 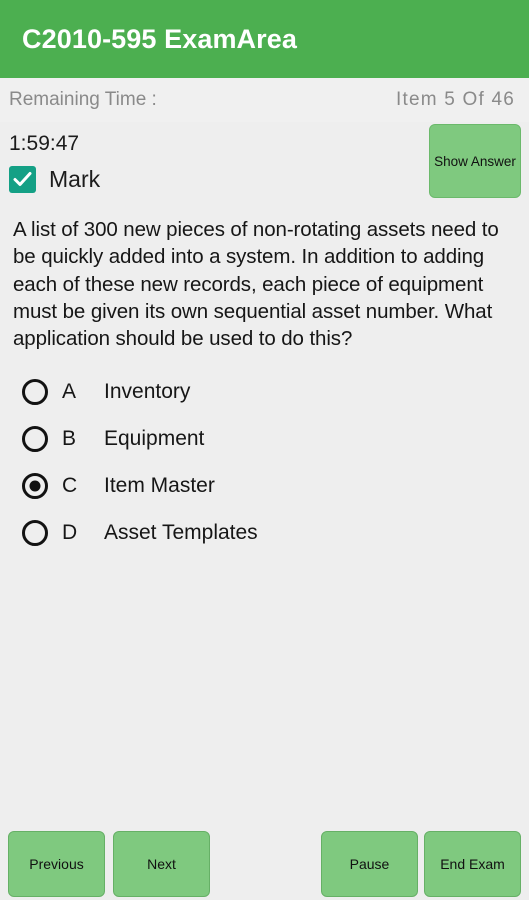 I want to click on option-text-b: Equipment, so click(x=154, y=438).